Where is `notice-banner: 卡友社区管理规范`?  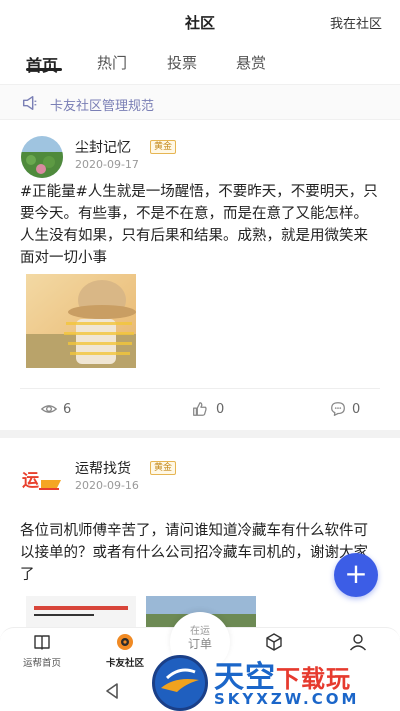
notice-banner: 卡友社区管理规范 is located at coordinates (200, 102).